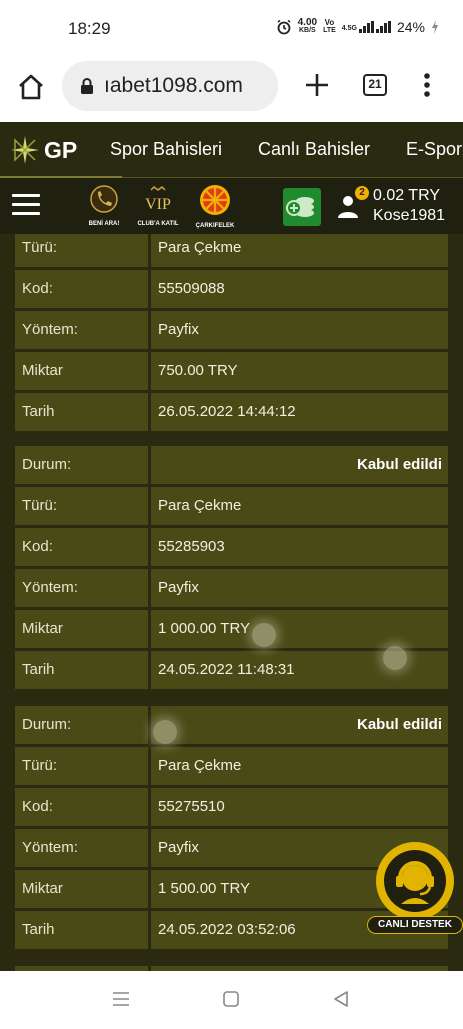  I want to click on live-support-button: CANLI DESTEK, so click(415, 890).